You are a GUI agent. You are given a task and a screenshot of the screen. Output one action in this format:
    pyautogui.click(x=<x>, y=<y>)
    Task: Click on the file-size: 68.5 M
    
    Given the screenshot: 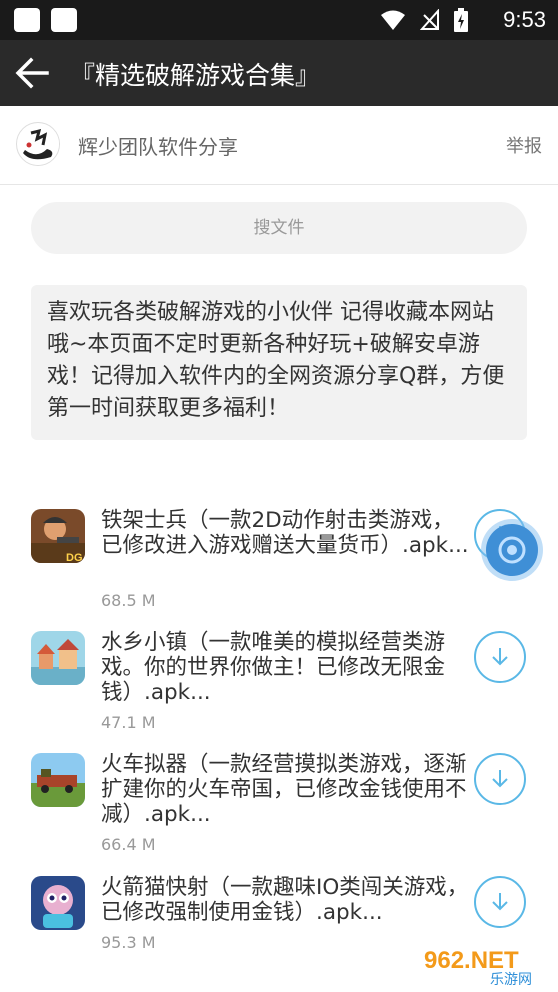 What is the action you would take?
    pyautogui.click(x=128, y=600)
    